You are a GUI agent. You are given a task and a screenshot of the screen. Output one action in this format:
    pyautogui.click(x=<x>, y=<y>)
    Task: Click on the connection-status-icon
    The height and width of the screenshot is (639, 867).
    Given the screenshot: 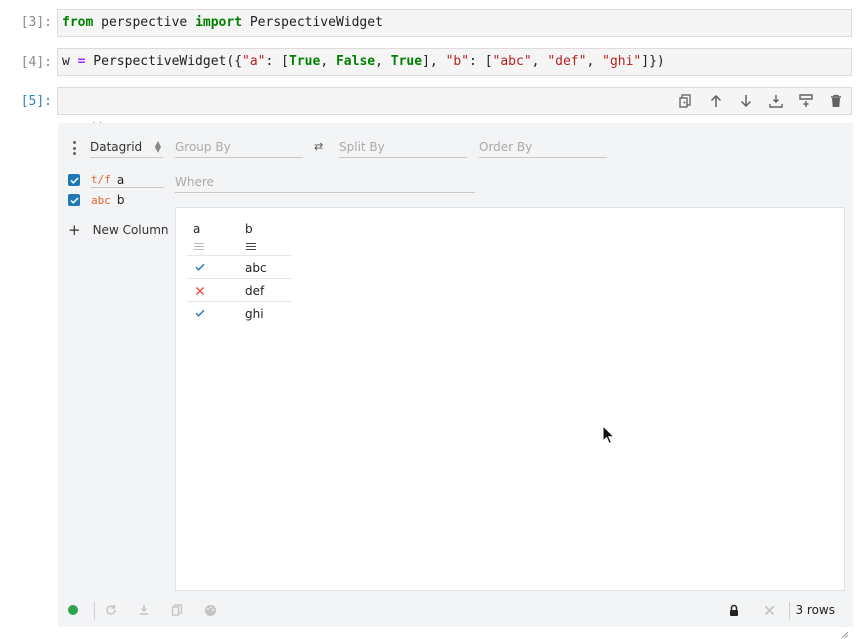 What is the action you would take?
    pyautogui.click(x=73, y=610)
    